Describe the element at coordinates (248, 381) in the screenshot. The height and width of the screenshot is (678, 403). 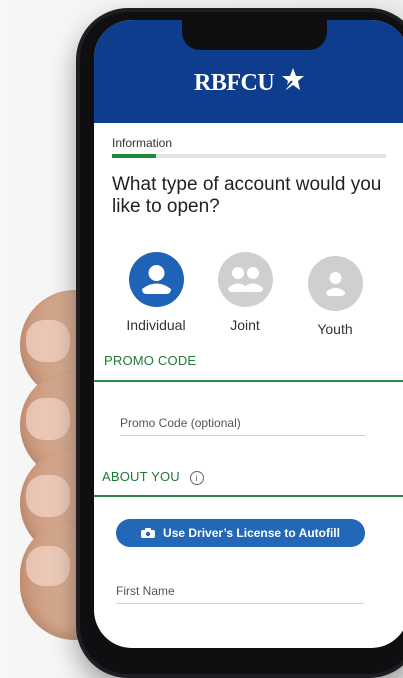
I see `promo-section-divider` at that location.